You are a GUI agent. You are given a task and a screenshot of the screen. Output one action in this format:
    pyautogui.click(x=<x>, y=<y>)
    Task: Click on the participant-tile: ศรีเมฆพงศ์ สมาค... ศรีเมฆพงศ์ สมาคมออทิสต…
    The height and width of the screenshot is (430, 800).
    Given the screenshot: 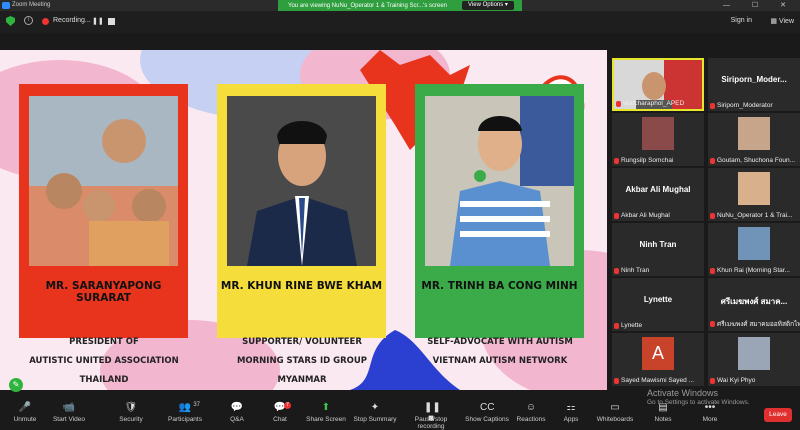 What is the action you would take?
    pyautogui.click(x=754, y=304)
    